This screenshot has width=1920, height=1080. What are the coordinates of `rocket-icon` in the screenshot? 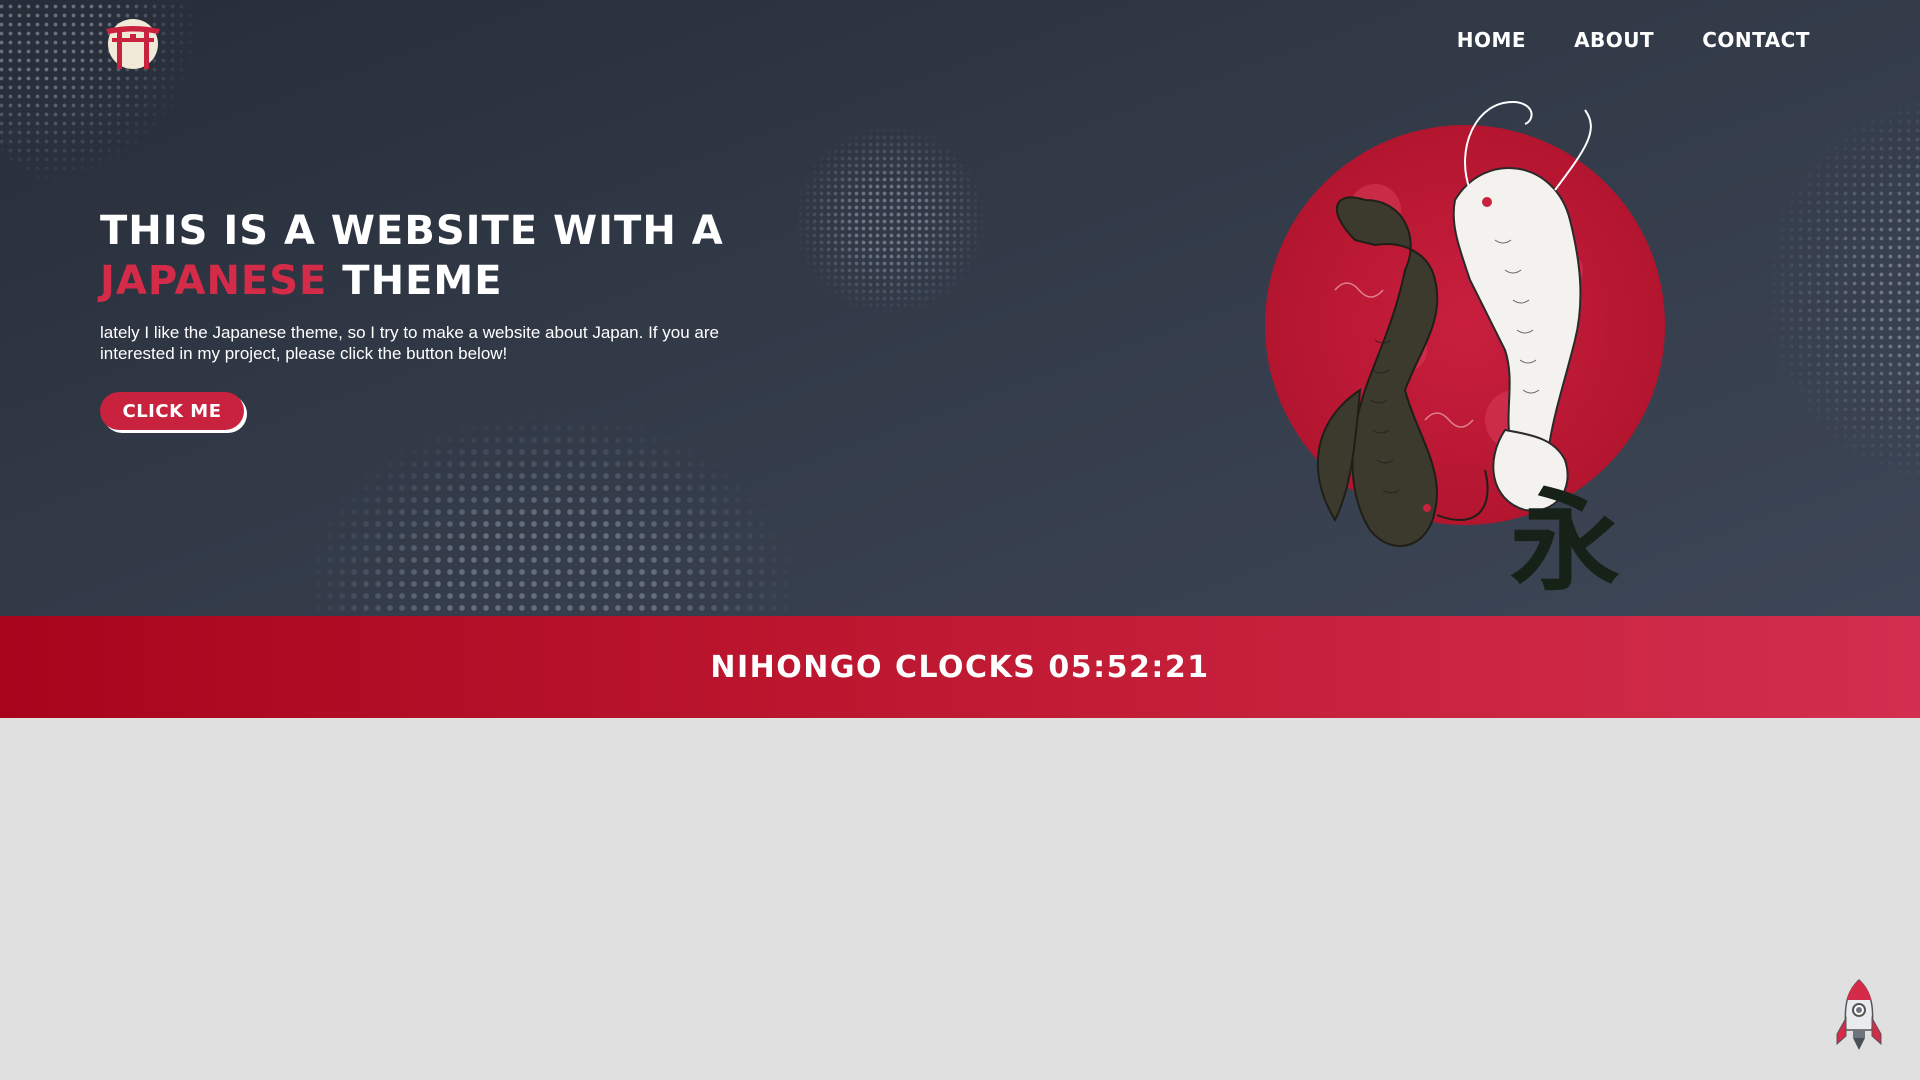 It's located at (1859, 1015).